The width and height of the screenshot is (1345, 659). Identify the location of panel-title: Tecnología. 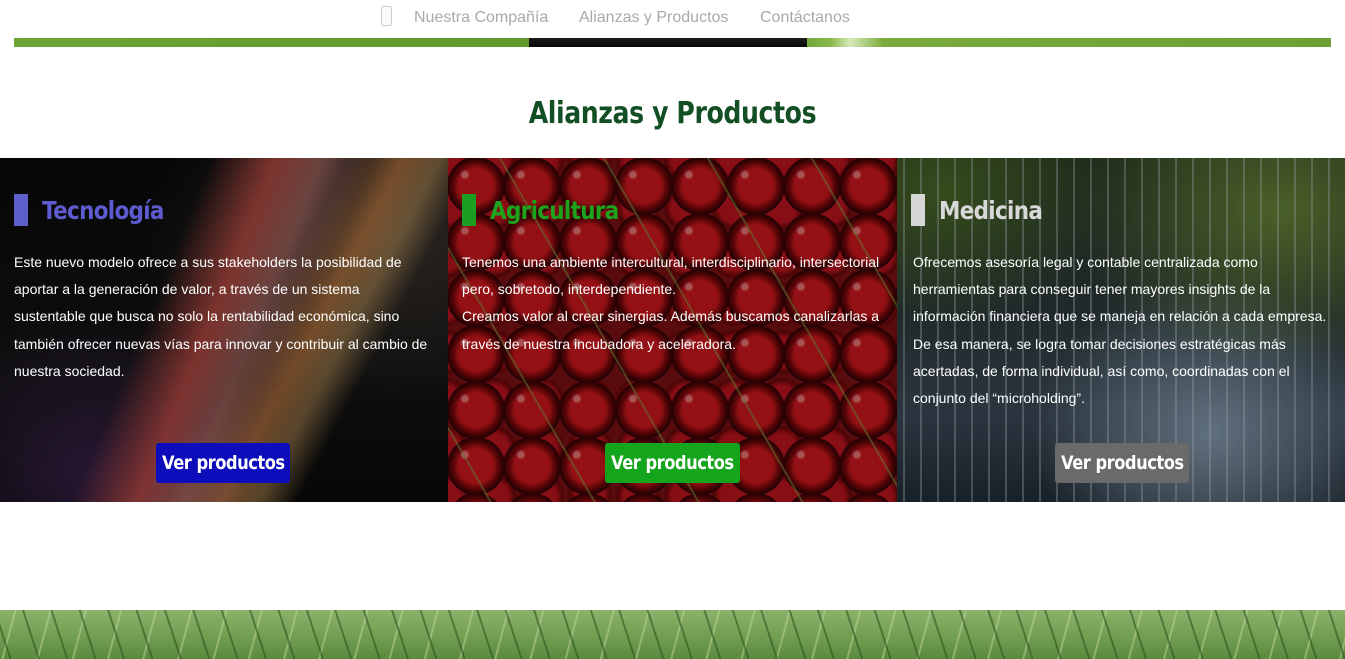
(103, 210).